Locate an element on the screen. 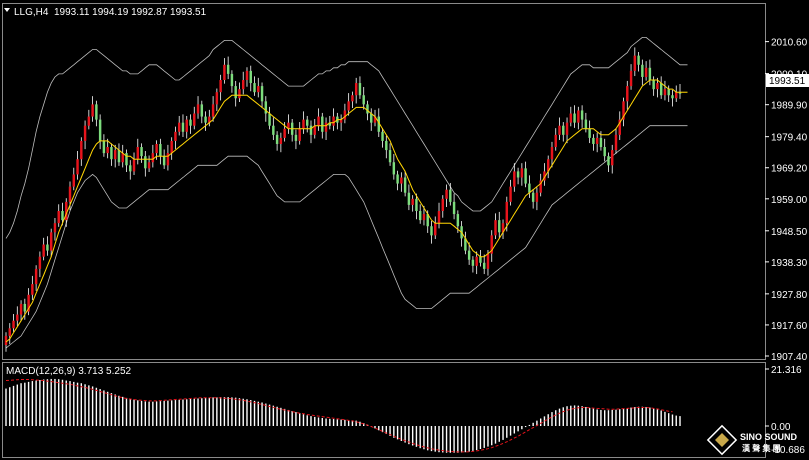 The width and height of the screenshot is (809, 460). price-tick-label: 1969.20 is located at coordinates (789, 169).